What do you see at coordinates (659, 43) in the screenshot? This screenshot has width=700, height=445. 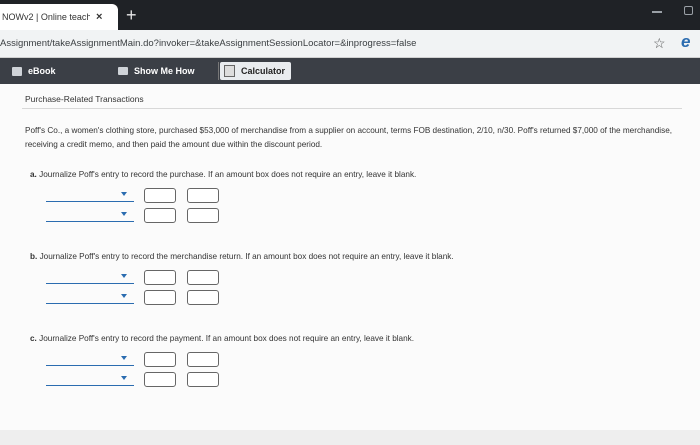 I see `bookmark-star-icon: ☆` at bounding box center [659, 43].